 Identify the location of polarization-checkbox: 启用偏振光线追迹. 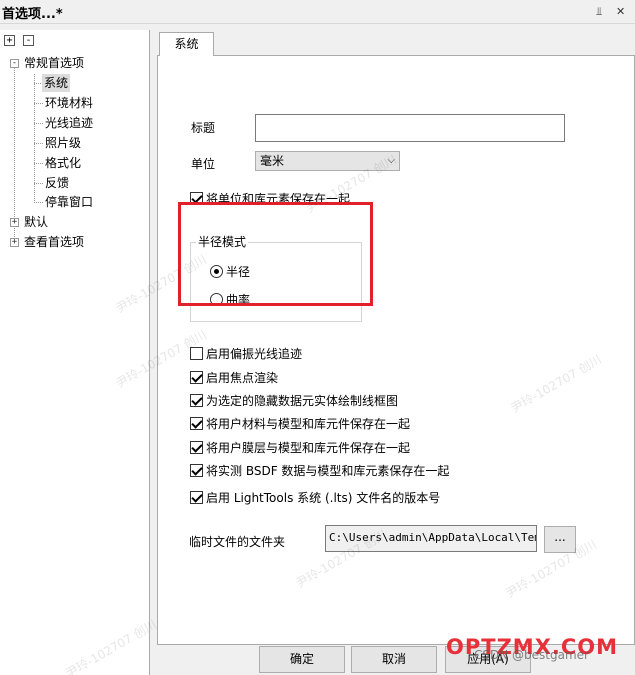
(246, 354).